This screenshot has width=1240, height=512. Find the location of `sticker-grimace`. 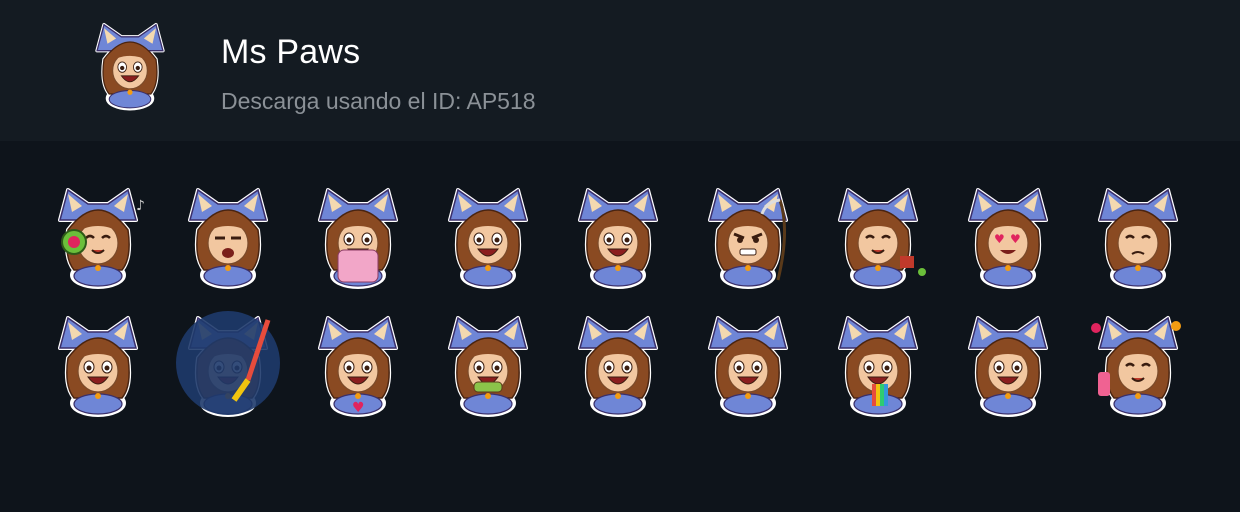

sticker-grimace is located at coordinates (98, 363).